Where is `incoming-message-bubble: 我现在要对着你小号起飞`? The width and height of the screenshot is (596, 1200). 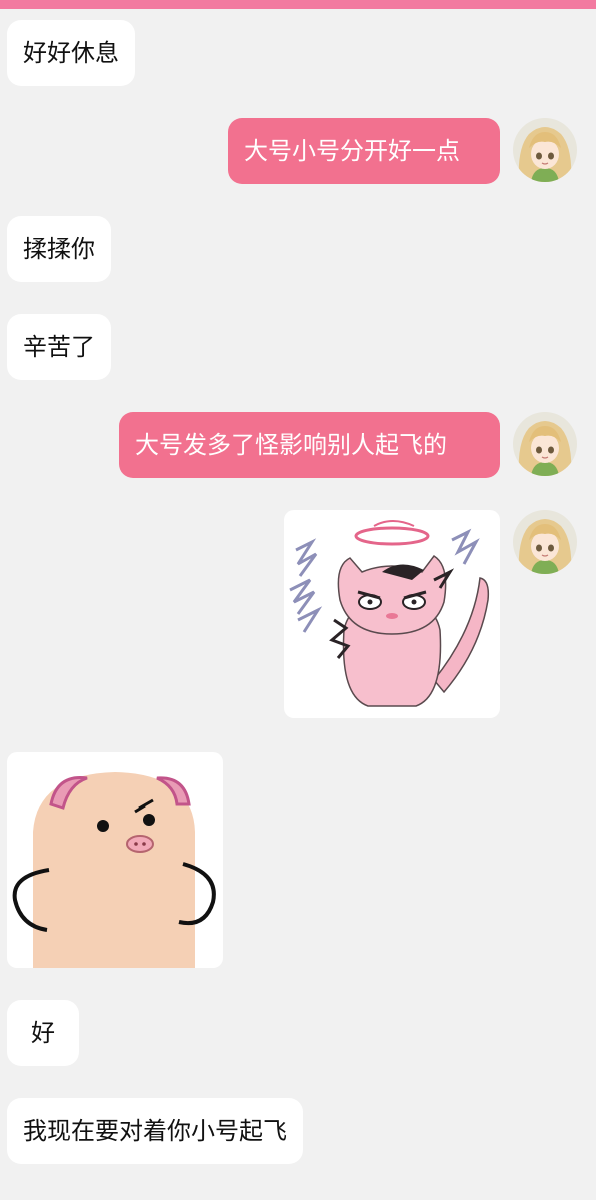
incoming-message-bubble: 我现在要对着你小号起飞 is located at coordinates (155, 1131).